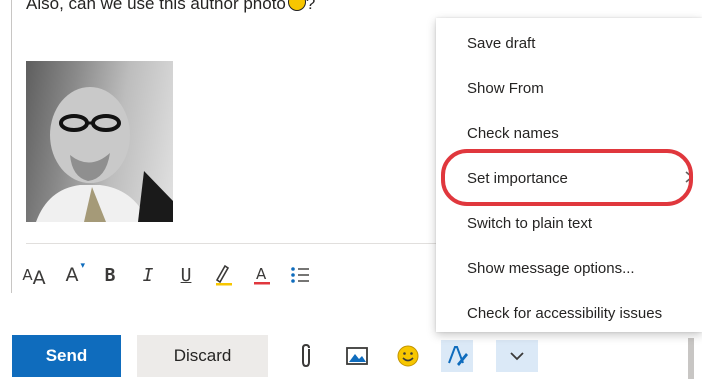 The width and height of the screenshot is (702, 379). What do you see at coordinates (530, 223) in the screenshot?
I see `menu-item-label: Switch to plain text` at bounding box center [530, 223].